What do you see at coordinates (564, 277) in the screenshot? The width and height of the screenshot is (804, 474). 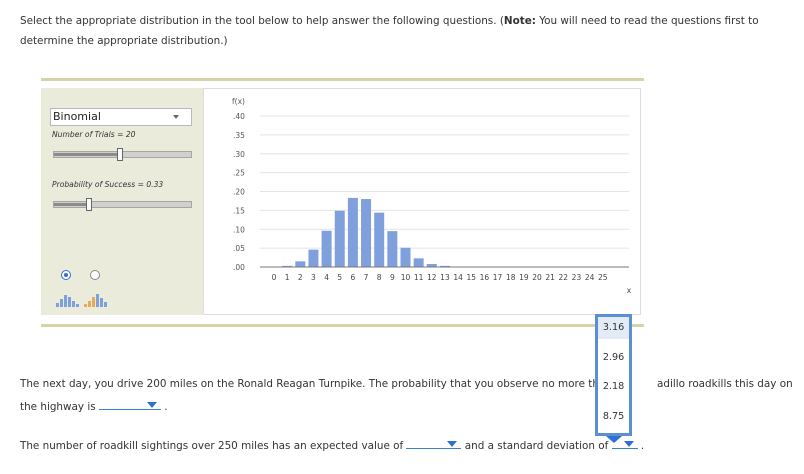 I see `x-tick-label: 22` at bounding box center [564, 277].